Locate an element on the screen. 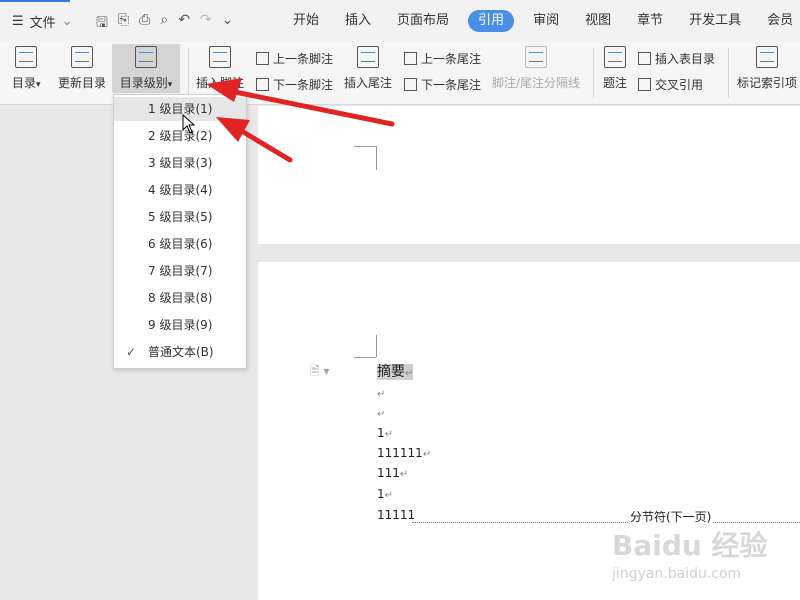  next-footnote-icon is located at coordinates (262, 84).